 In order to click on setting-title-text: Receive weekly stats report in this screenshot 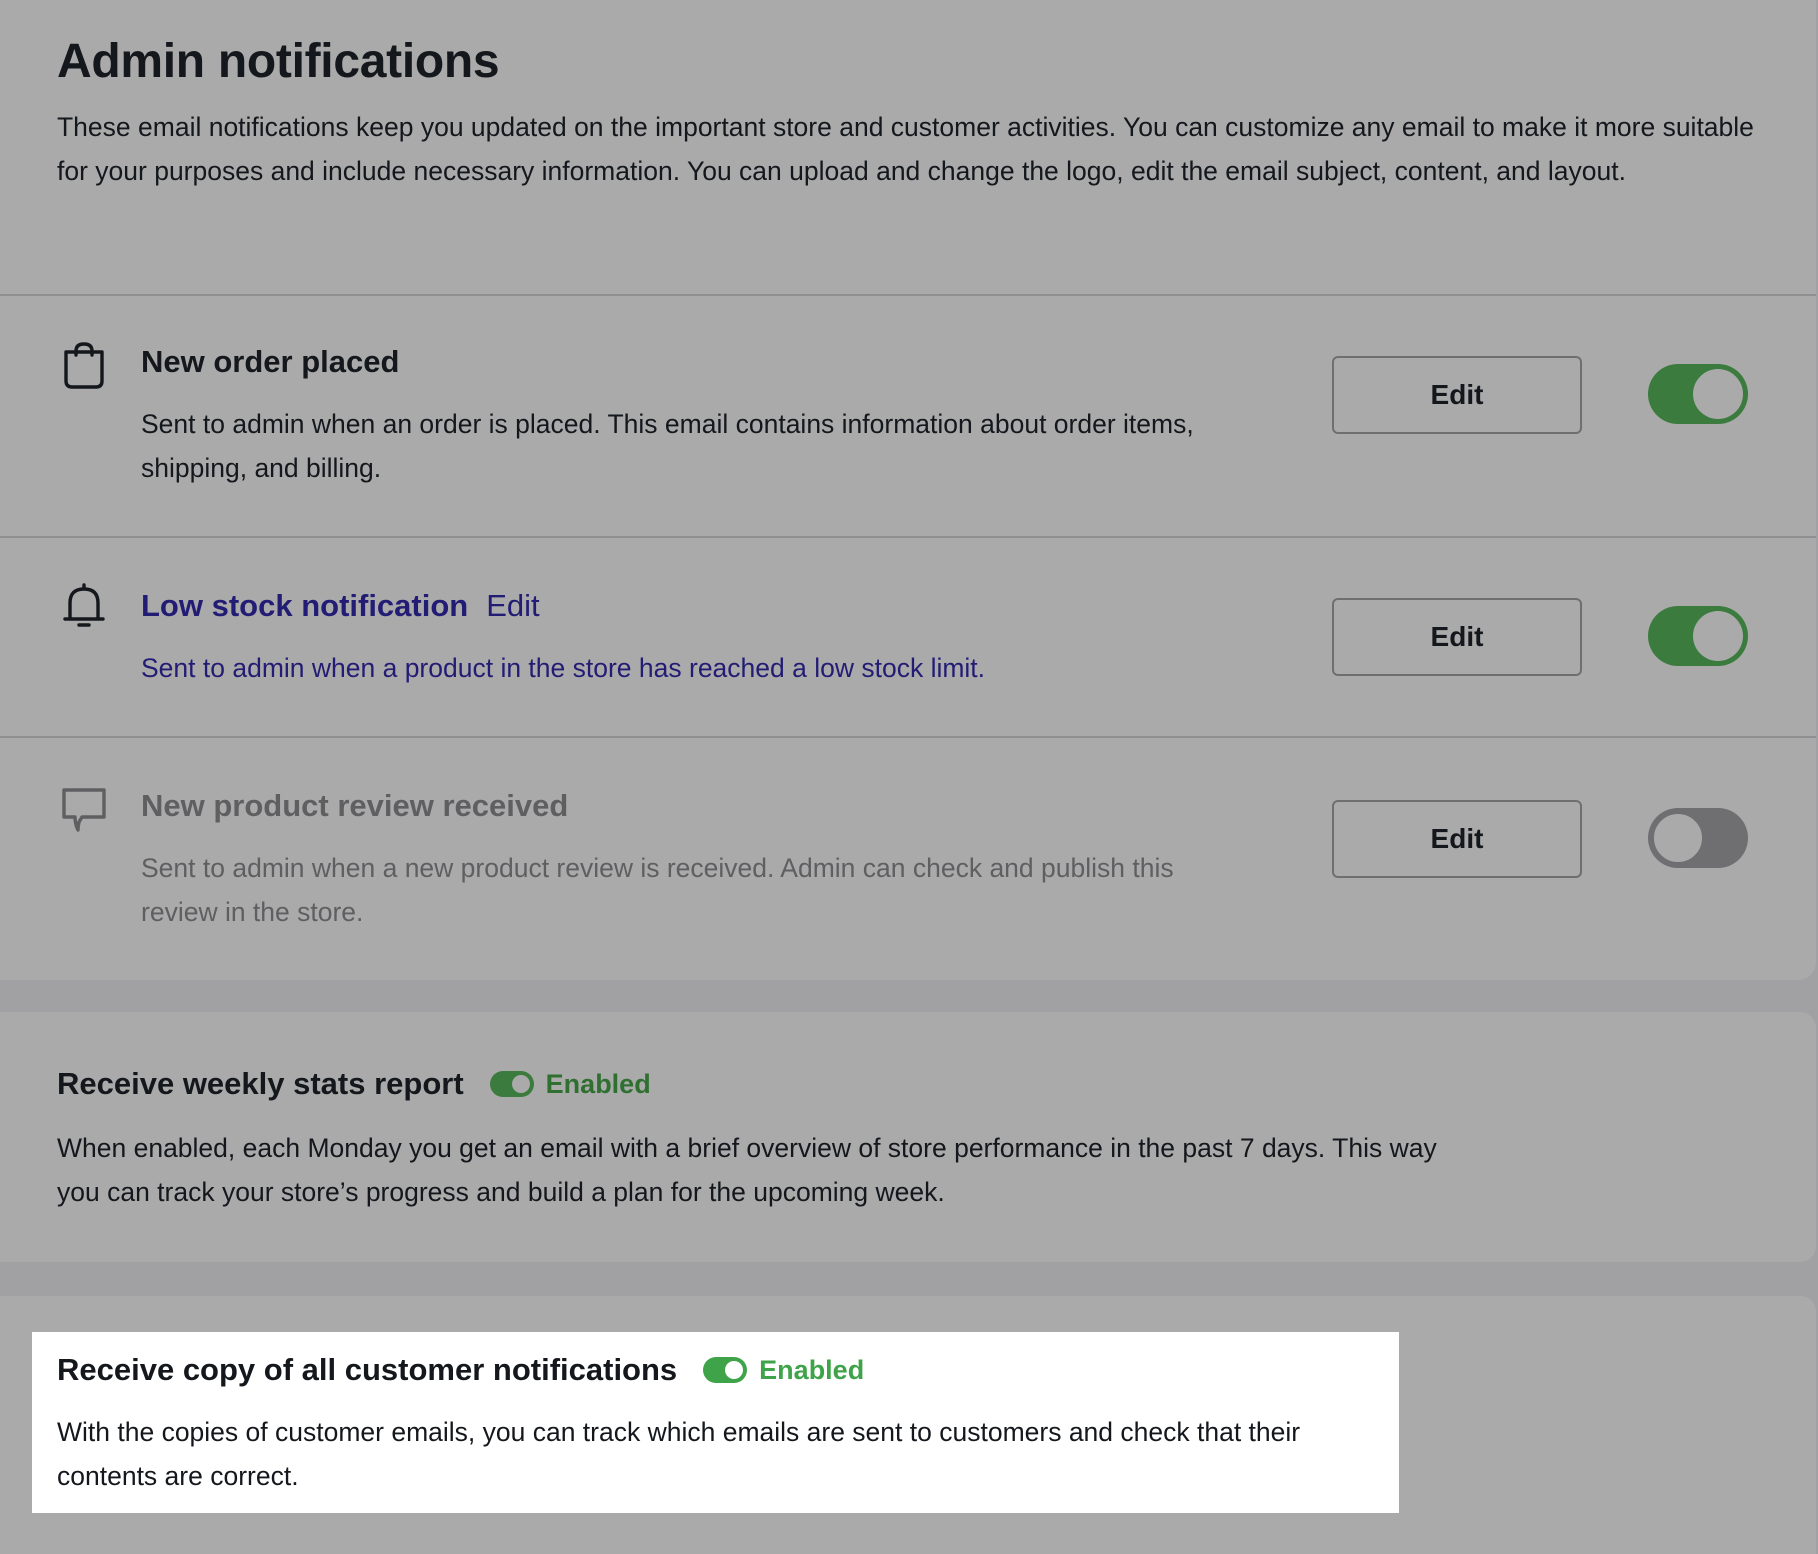, I will do `click(260, 1083)`.